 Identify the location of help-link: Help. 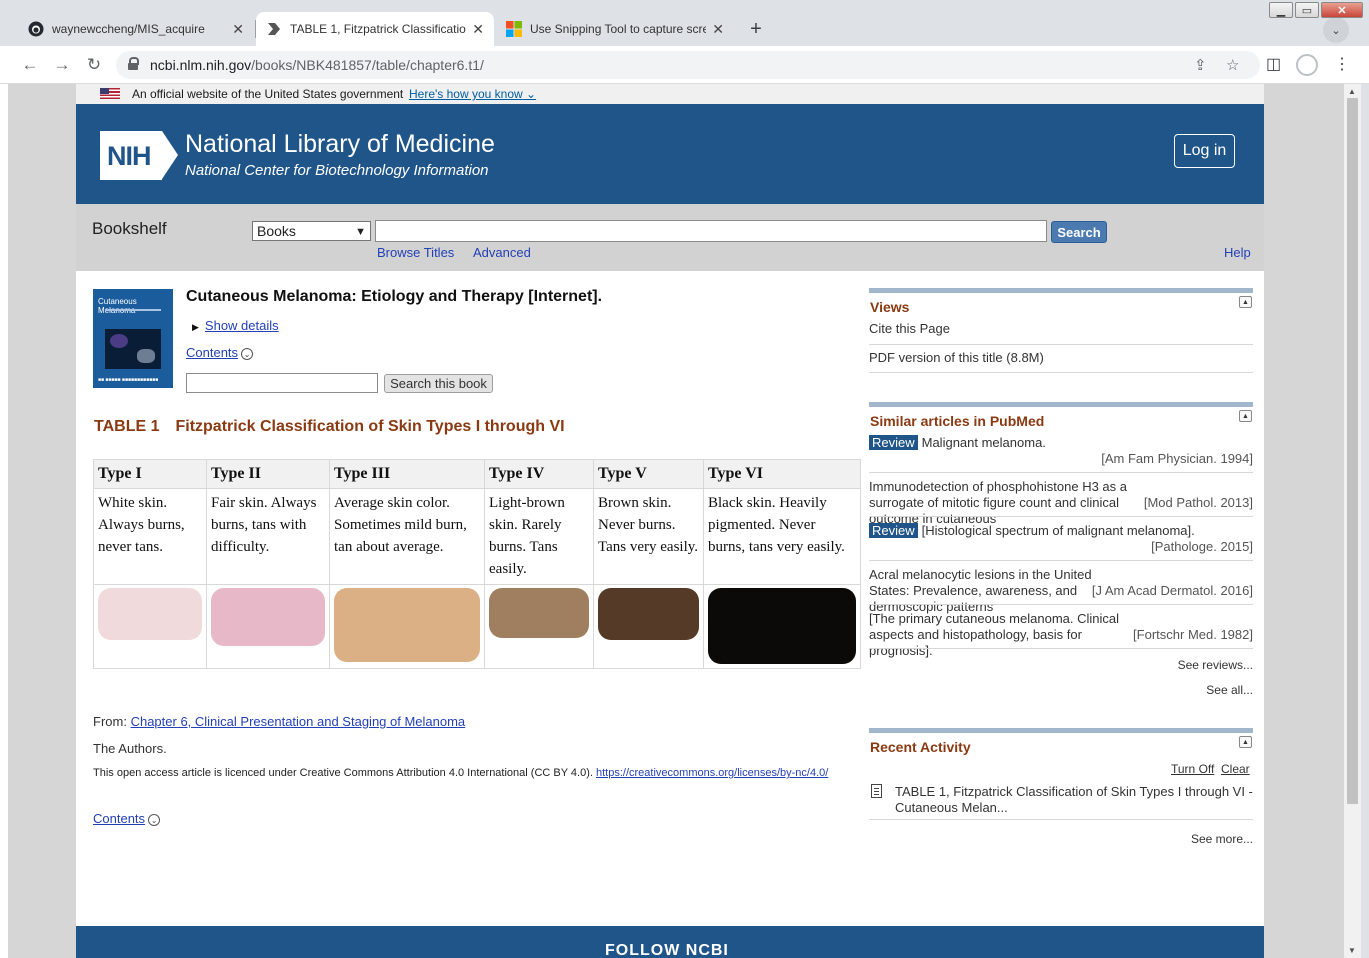
(1237, 252).